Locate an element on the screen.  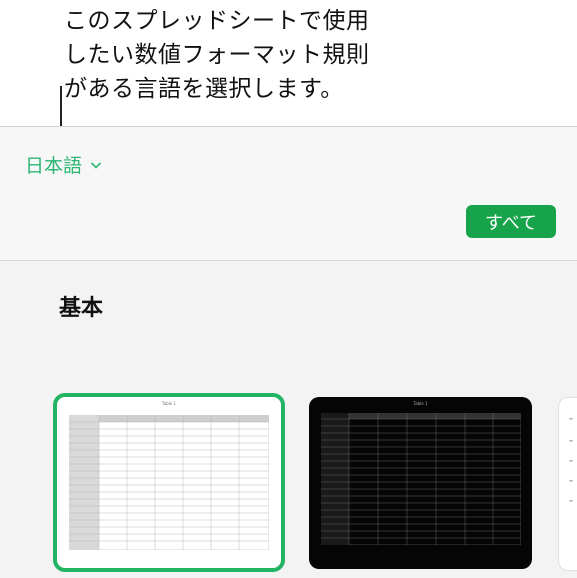
template-thumbnail-partial is located at coordinates (567, 484).